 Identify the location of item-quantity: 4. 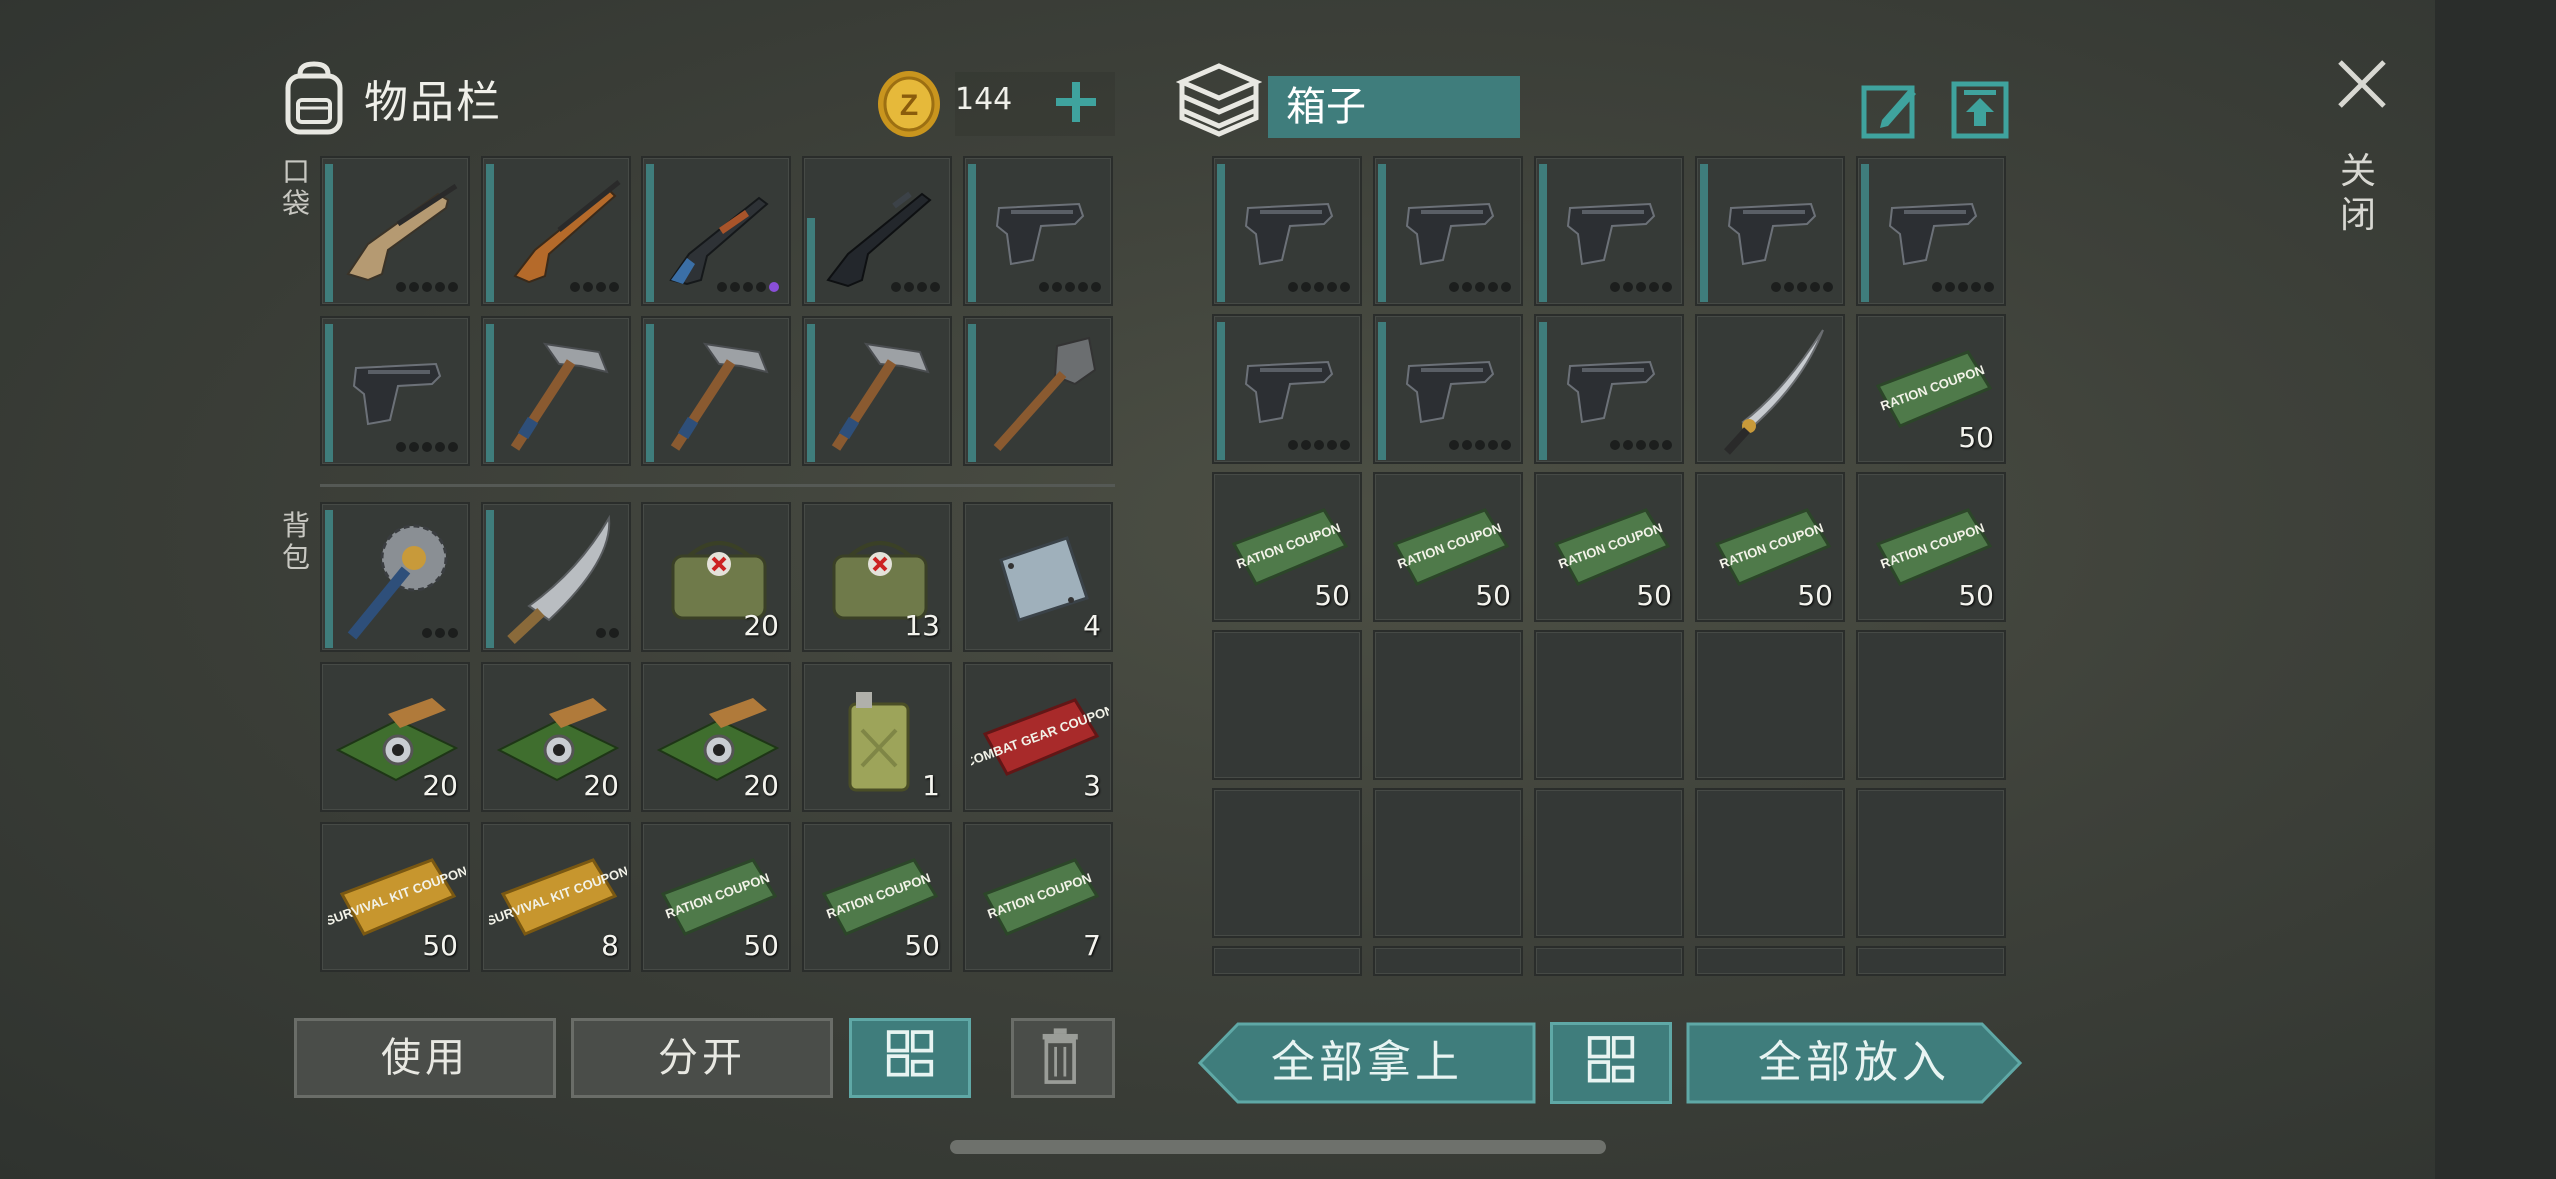
(1092, 625).